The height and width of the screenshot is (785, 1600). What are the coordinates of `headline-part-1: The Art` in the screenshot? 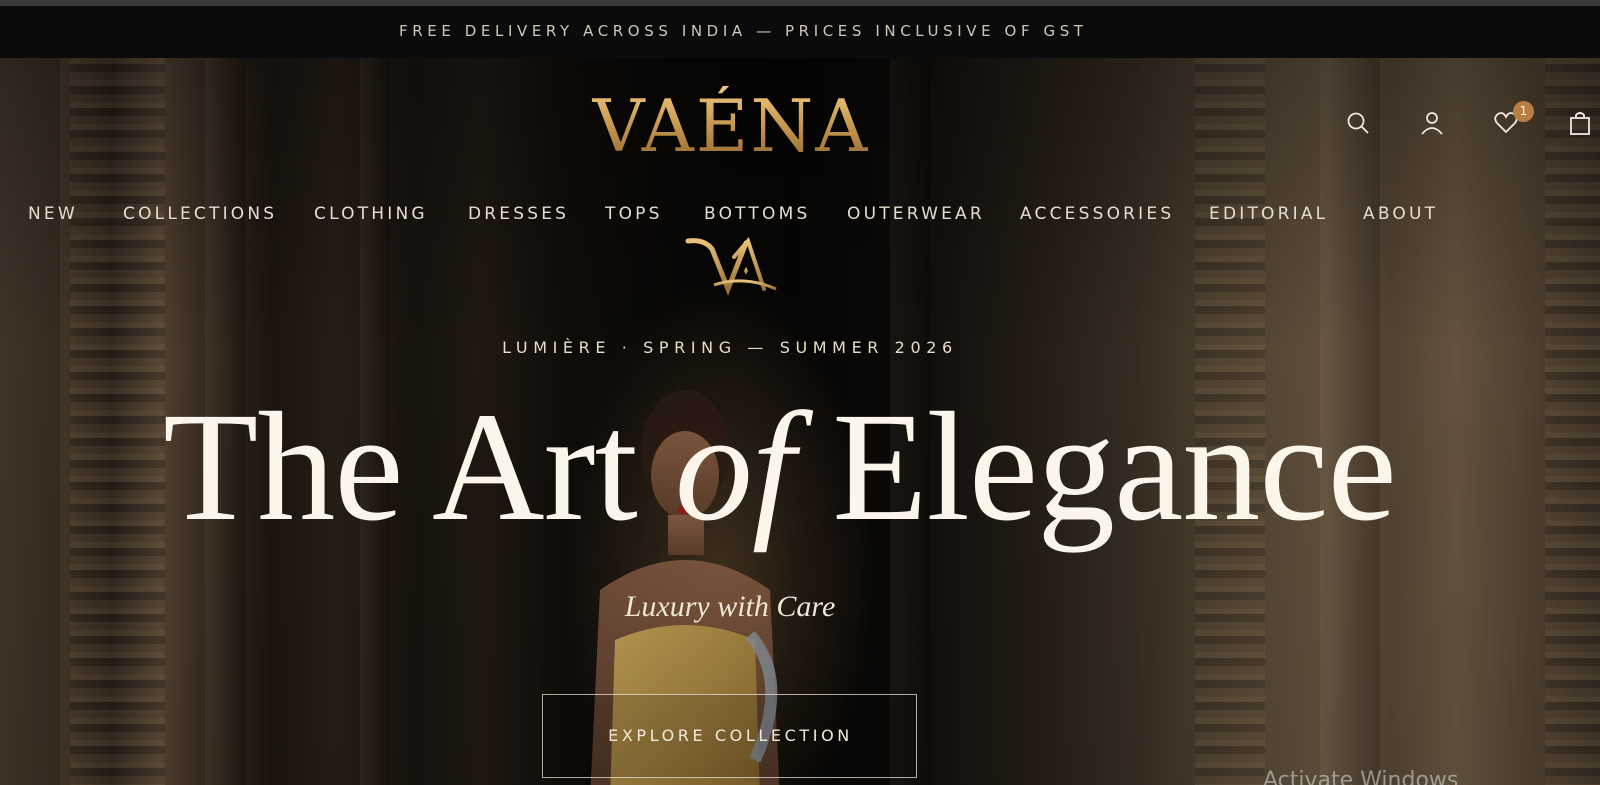 It's located at (419, 466).